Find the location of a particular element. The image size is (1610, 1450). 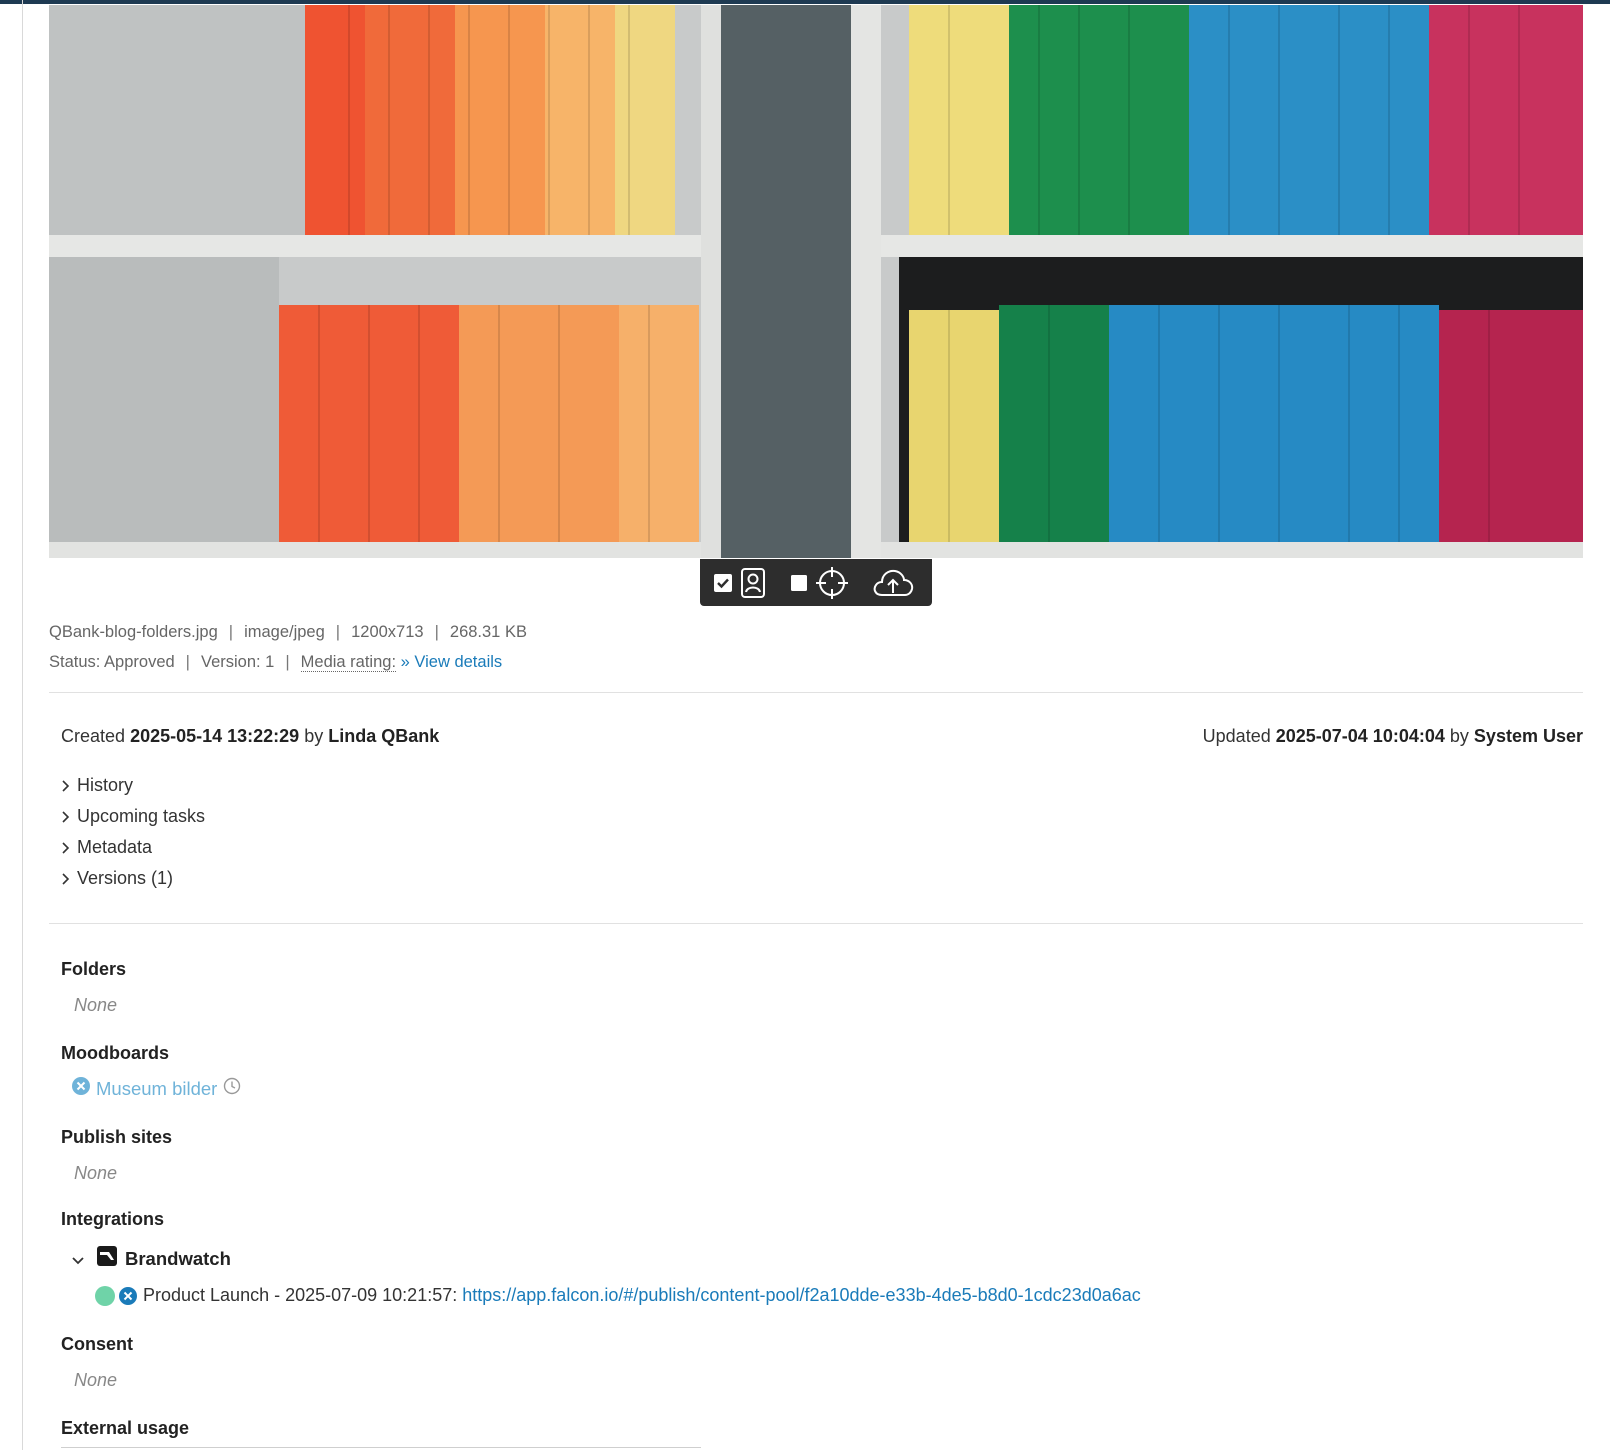

integration-brandwatch: Brandwatch is located at coordinates (151, 1258).